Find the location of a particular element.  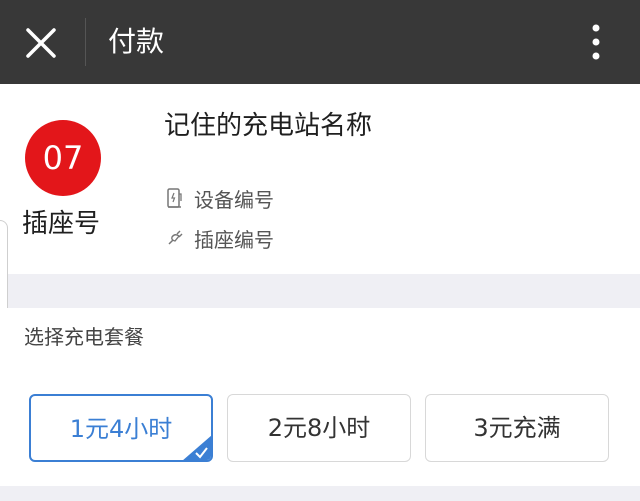

more-options-button is located at coordinates (596, 42).